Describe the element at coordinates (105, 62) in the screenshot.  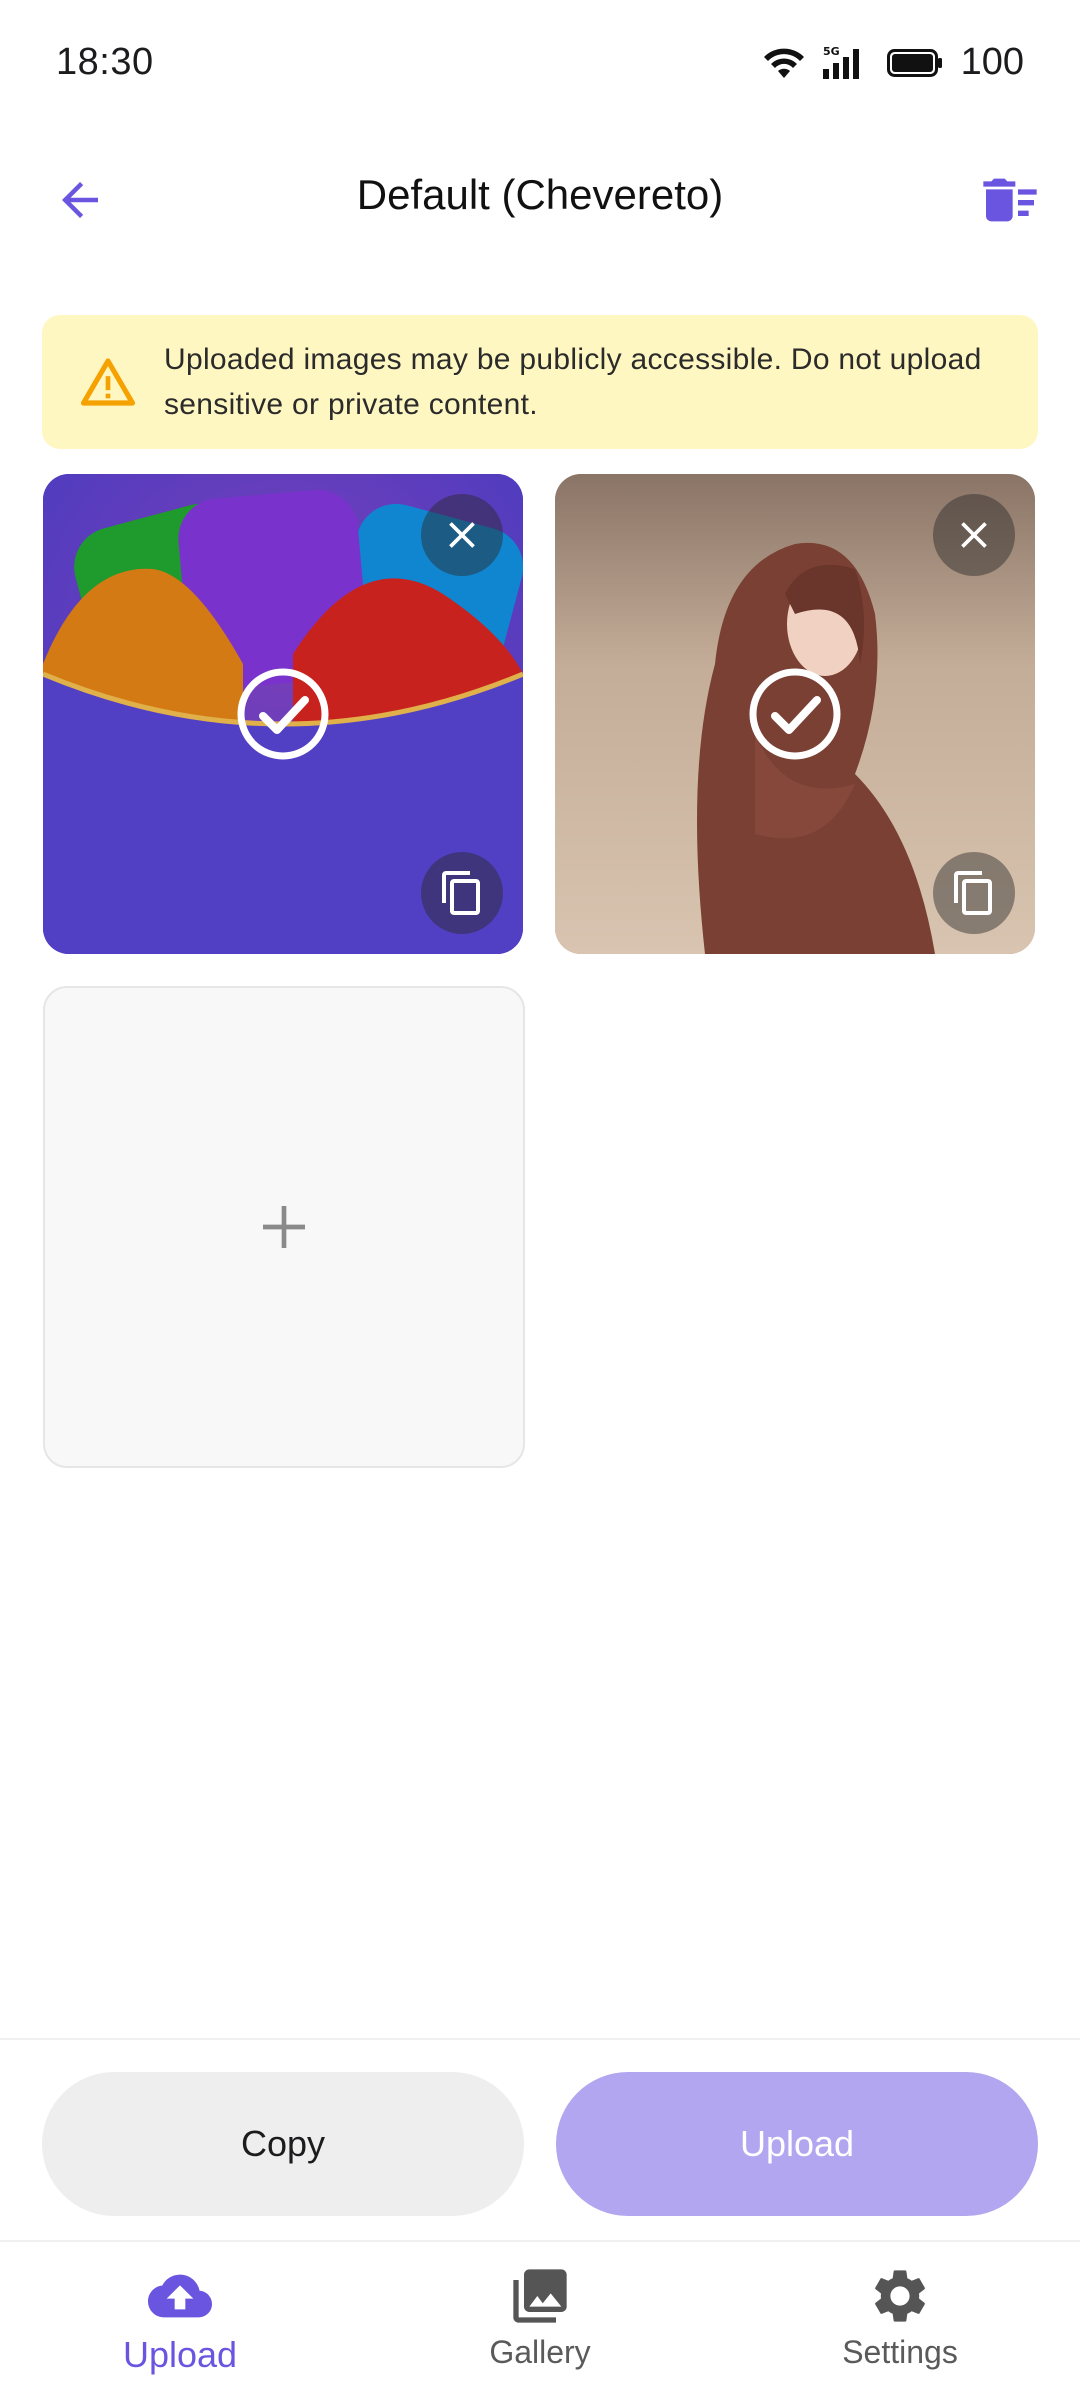
I see `status-time: 18:30` at that location.